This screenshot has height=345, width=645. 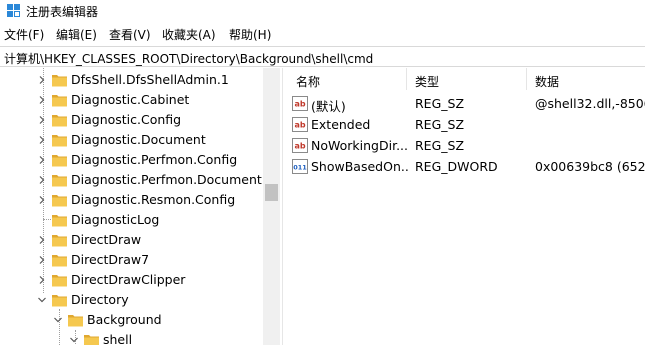 I want to click on tree-item-label: DfsShell.DfsShellAdmin.1, so click(x=150, y=79).